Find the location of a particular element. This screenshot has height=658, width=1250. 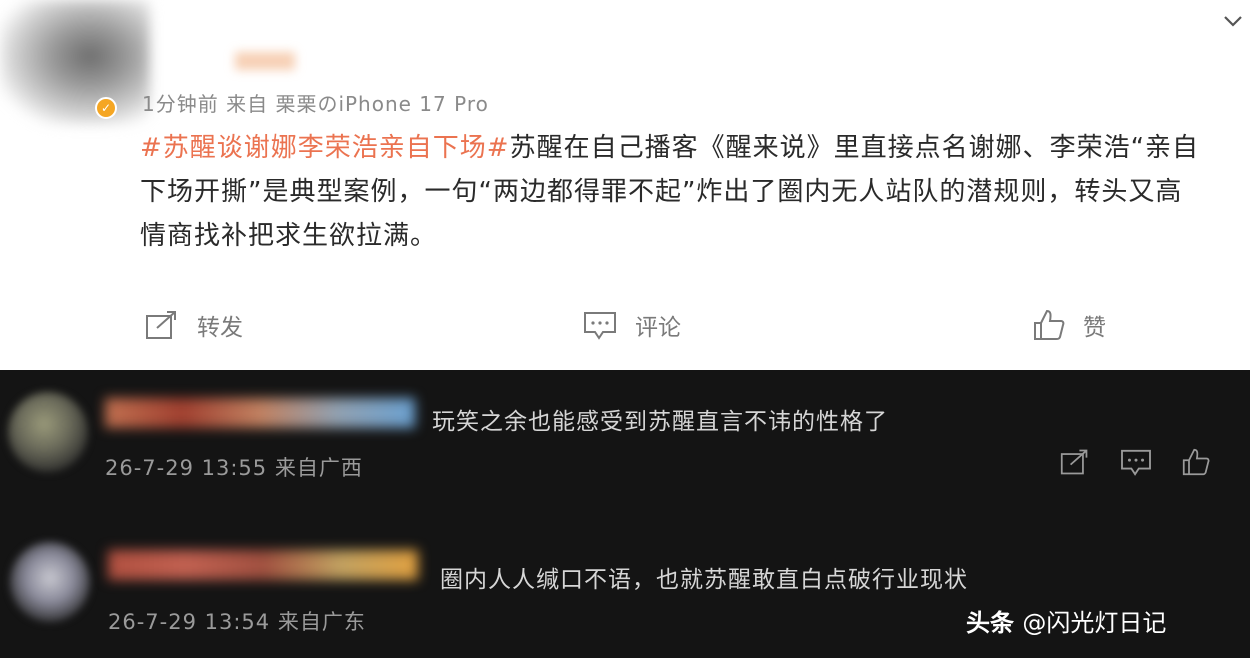

post-meta: 1分钟前 来自 栗栗のiPhone 17 Pro is located at coordinates (315, 104).